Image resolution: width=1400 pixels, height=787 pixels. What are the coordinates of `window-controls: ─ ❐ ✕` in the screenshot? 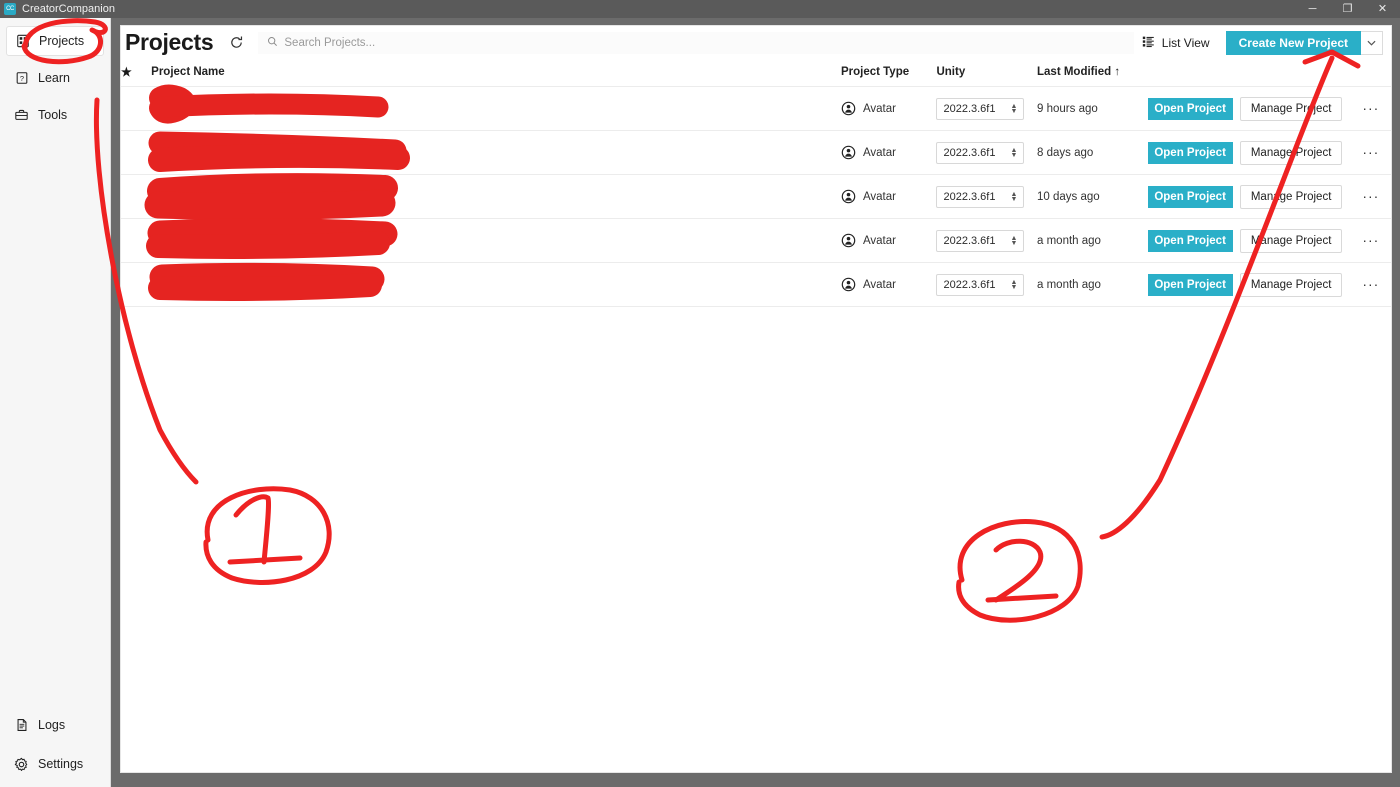 It's located at (1347, 9).